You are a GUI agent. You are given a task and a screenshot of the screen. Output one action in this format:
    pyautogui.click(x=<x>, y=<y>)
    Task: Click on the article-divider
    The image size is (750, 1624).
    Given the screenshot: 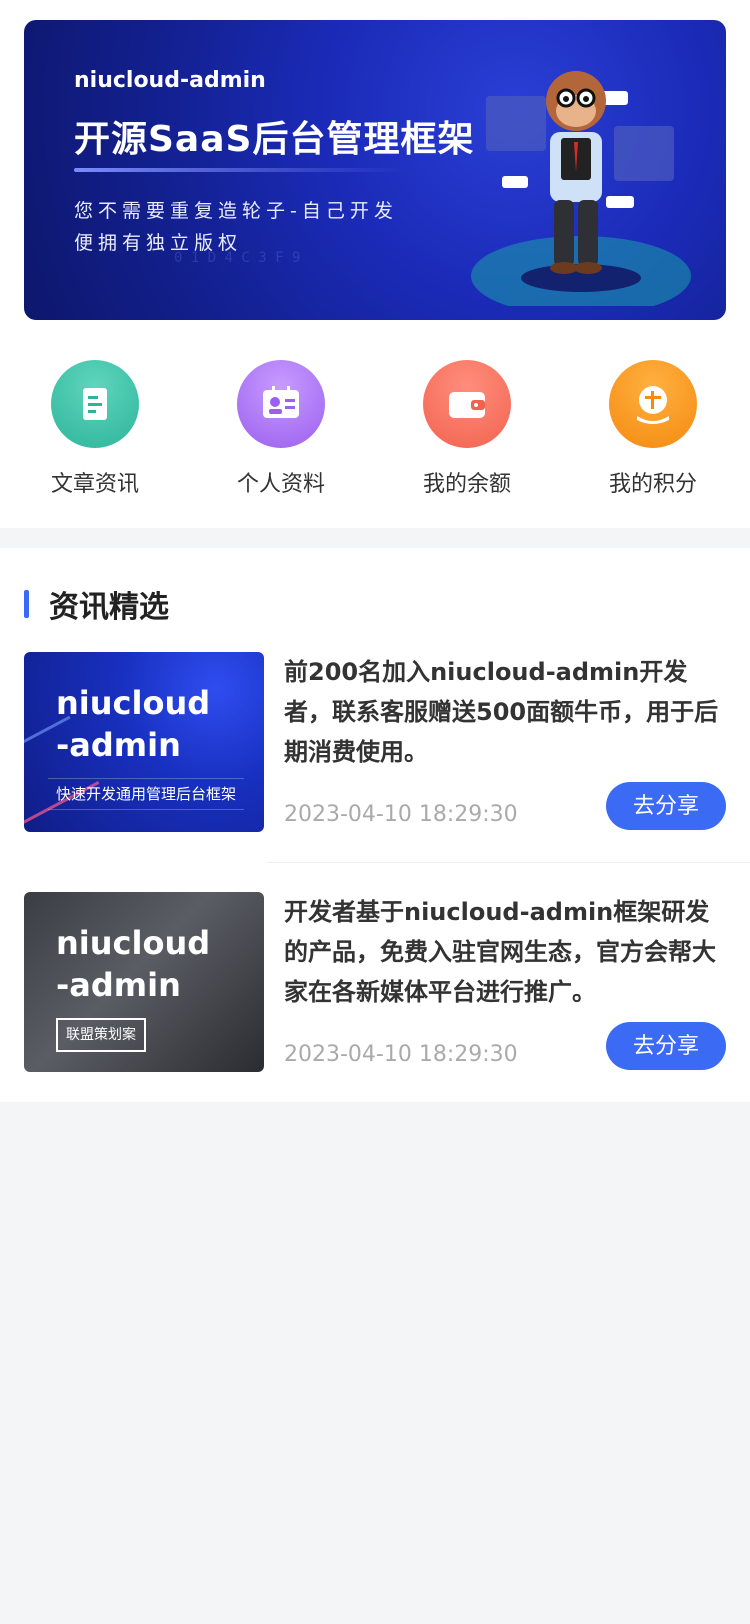 What is the action you would take?
    pyautogui.click(x=508, y=862)
    